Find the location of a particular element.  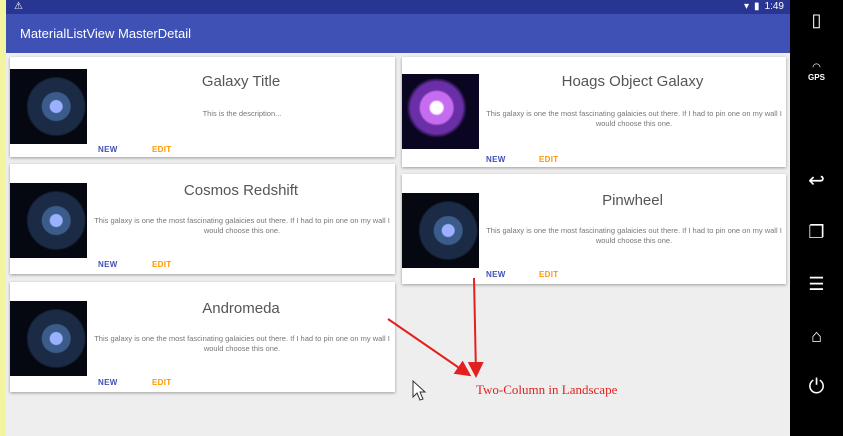

menu-icon: ☰ is located at coordinates (816, 284).